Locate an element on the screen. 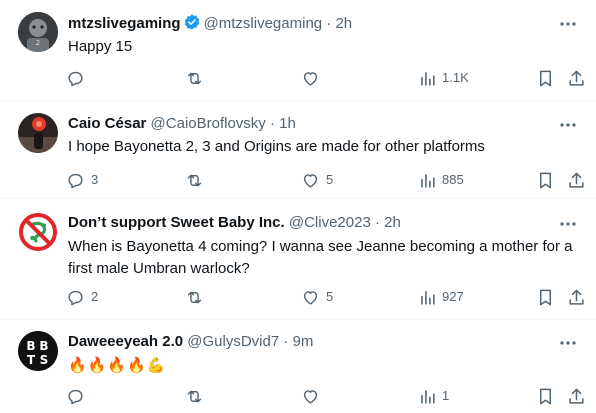 The height and width of the screenshot is (413, 596). view-count: 885 is located at coordinates (453, 179).